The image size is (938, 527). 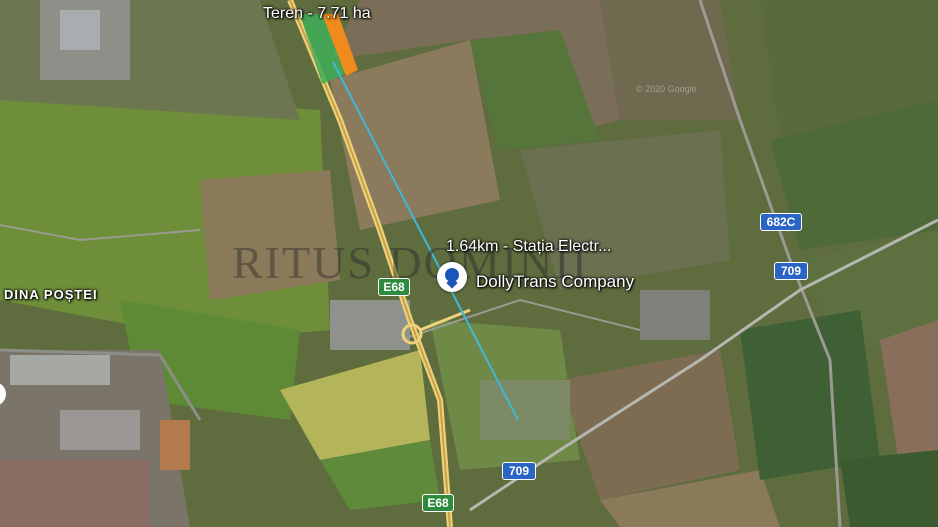 I want to click on poi-label: DollyTrans Company, so click(x=555, y=282).